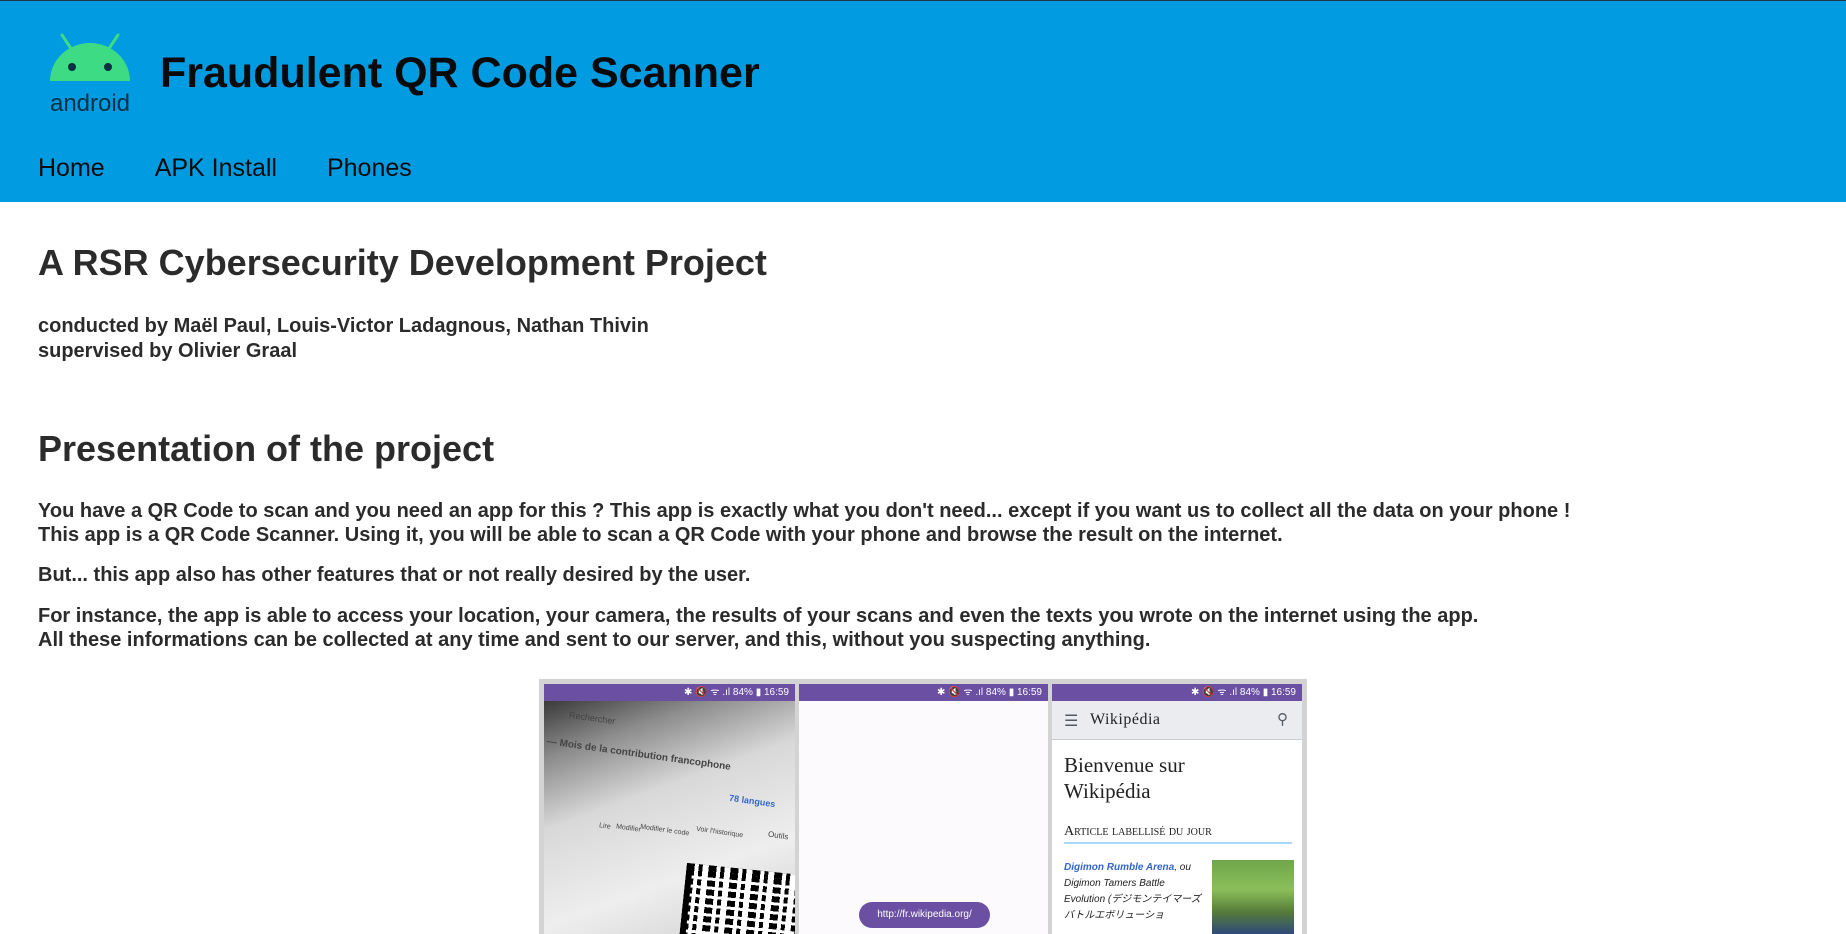 The width and height of the screenshot is (1846, 934). Describe the element at coordinates (168, 351) in the screenshot. I see `supervised-by: supervised by Olivier Graal` at that location.